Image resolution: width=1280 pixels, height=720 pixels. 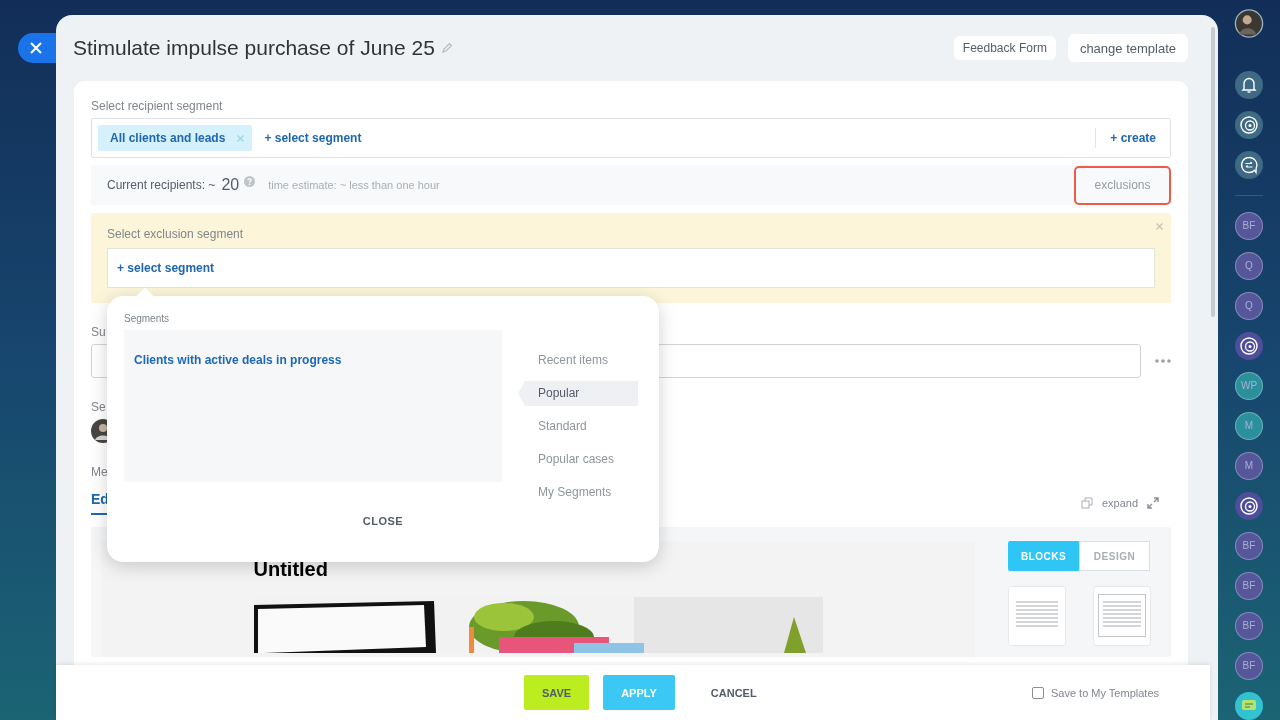 What do you see at coordinates (168, 138) in the screenshot?
I see `tag-label: All clients and leads` at bounding box center [168, 138].